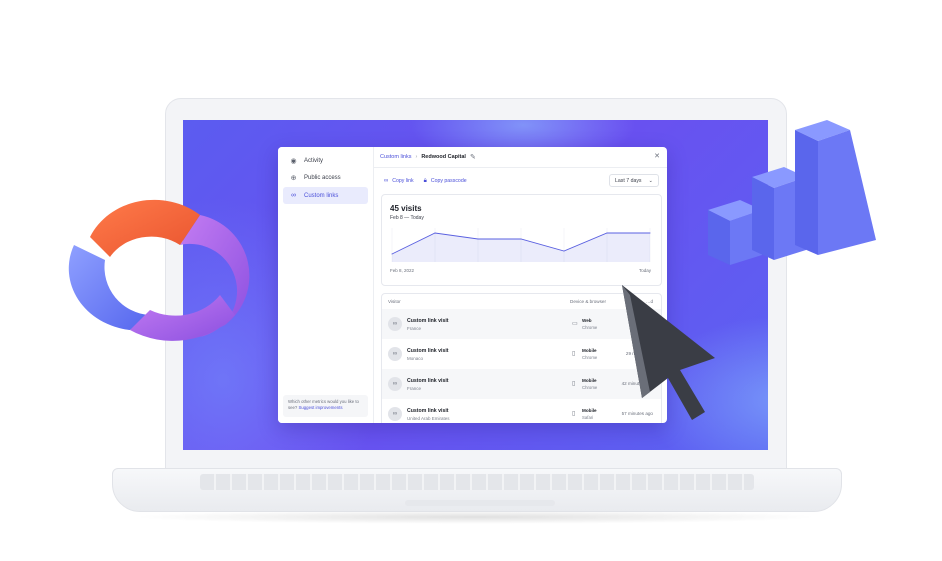 The width and height of the screenshot is (942, 561). What do you see at coordinates (475, 517) in the screenshot?
I see `laptop-shadow` at bounding box center [475, 517].